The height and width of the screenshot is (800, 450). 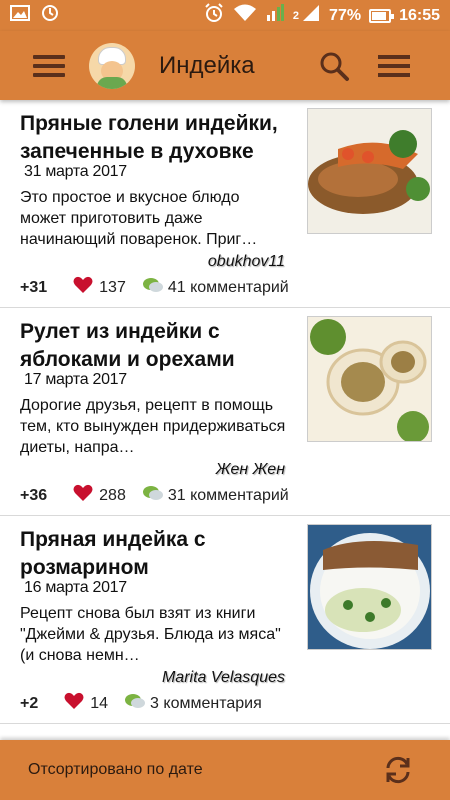 What do you see at coordinates (245, 15) in the screenshot?
I see `wifi-icon` at bounding box center [245, 15].